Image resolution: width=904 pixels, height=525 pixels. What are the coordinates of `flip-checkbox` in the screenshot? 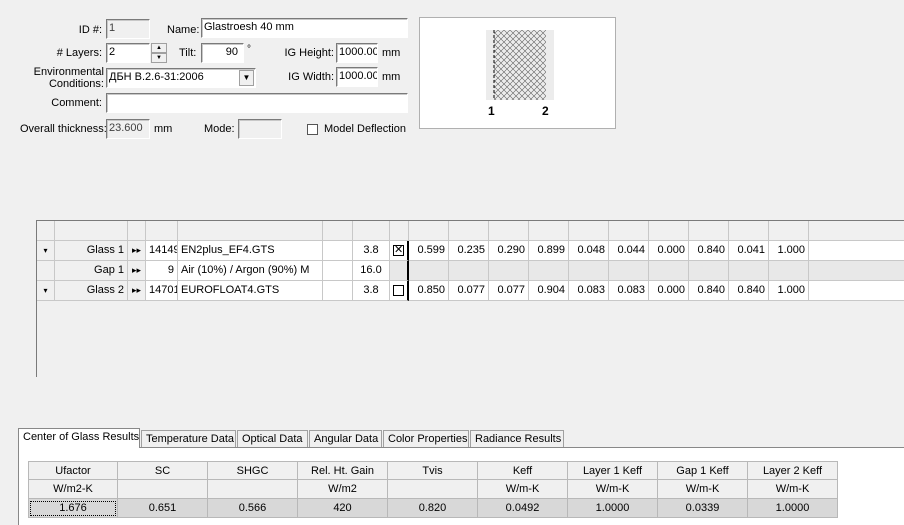 It's located at (398, 290).